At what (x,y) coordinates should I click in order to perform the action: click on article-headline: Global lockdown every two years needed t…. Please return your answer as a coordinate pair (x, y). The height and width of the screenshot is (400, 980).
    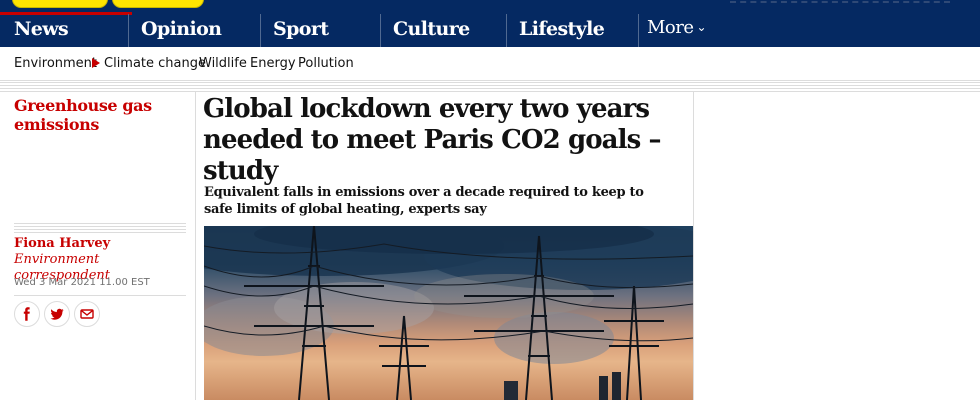
    Looking at the image, I should click on (432, 140).